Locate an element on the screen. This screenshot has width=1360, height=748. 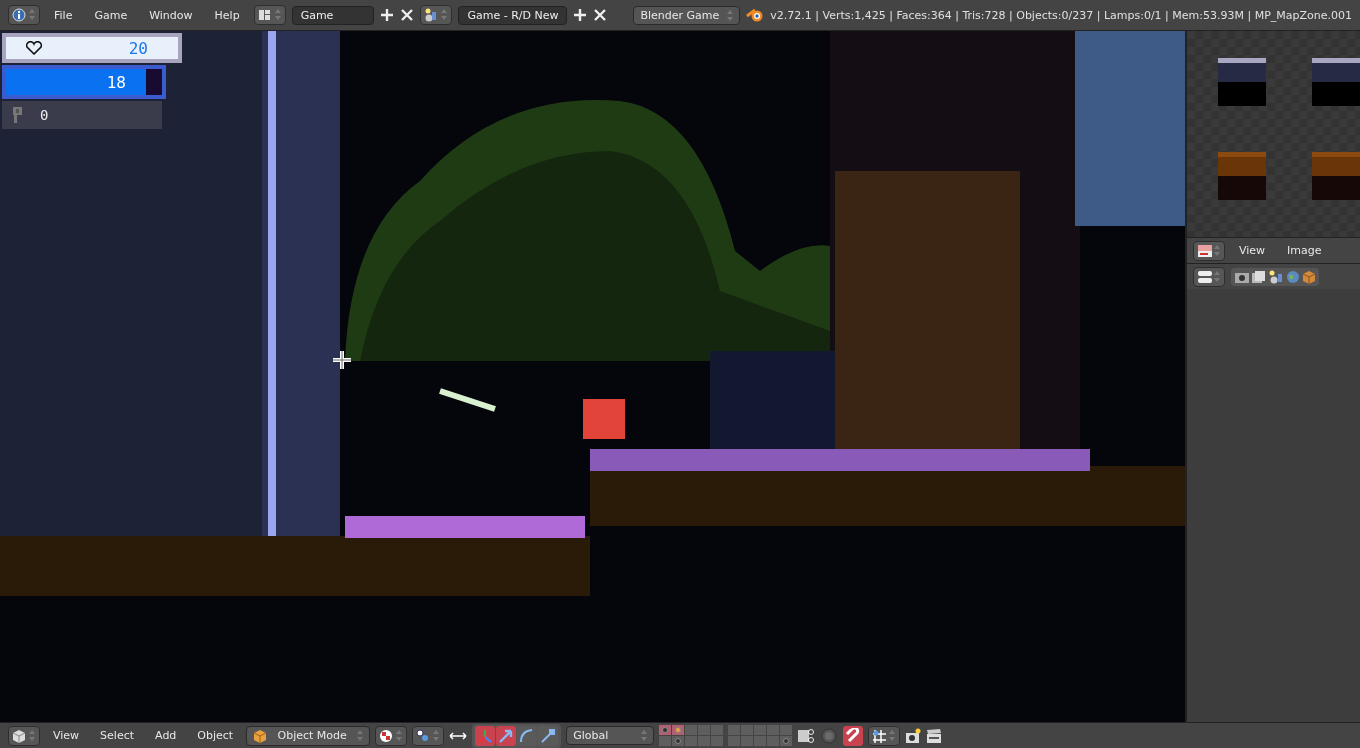
menu-item: Add is located at coordinates (166, 735).